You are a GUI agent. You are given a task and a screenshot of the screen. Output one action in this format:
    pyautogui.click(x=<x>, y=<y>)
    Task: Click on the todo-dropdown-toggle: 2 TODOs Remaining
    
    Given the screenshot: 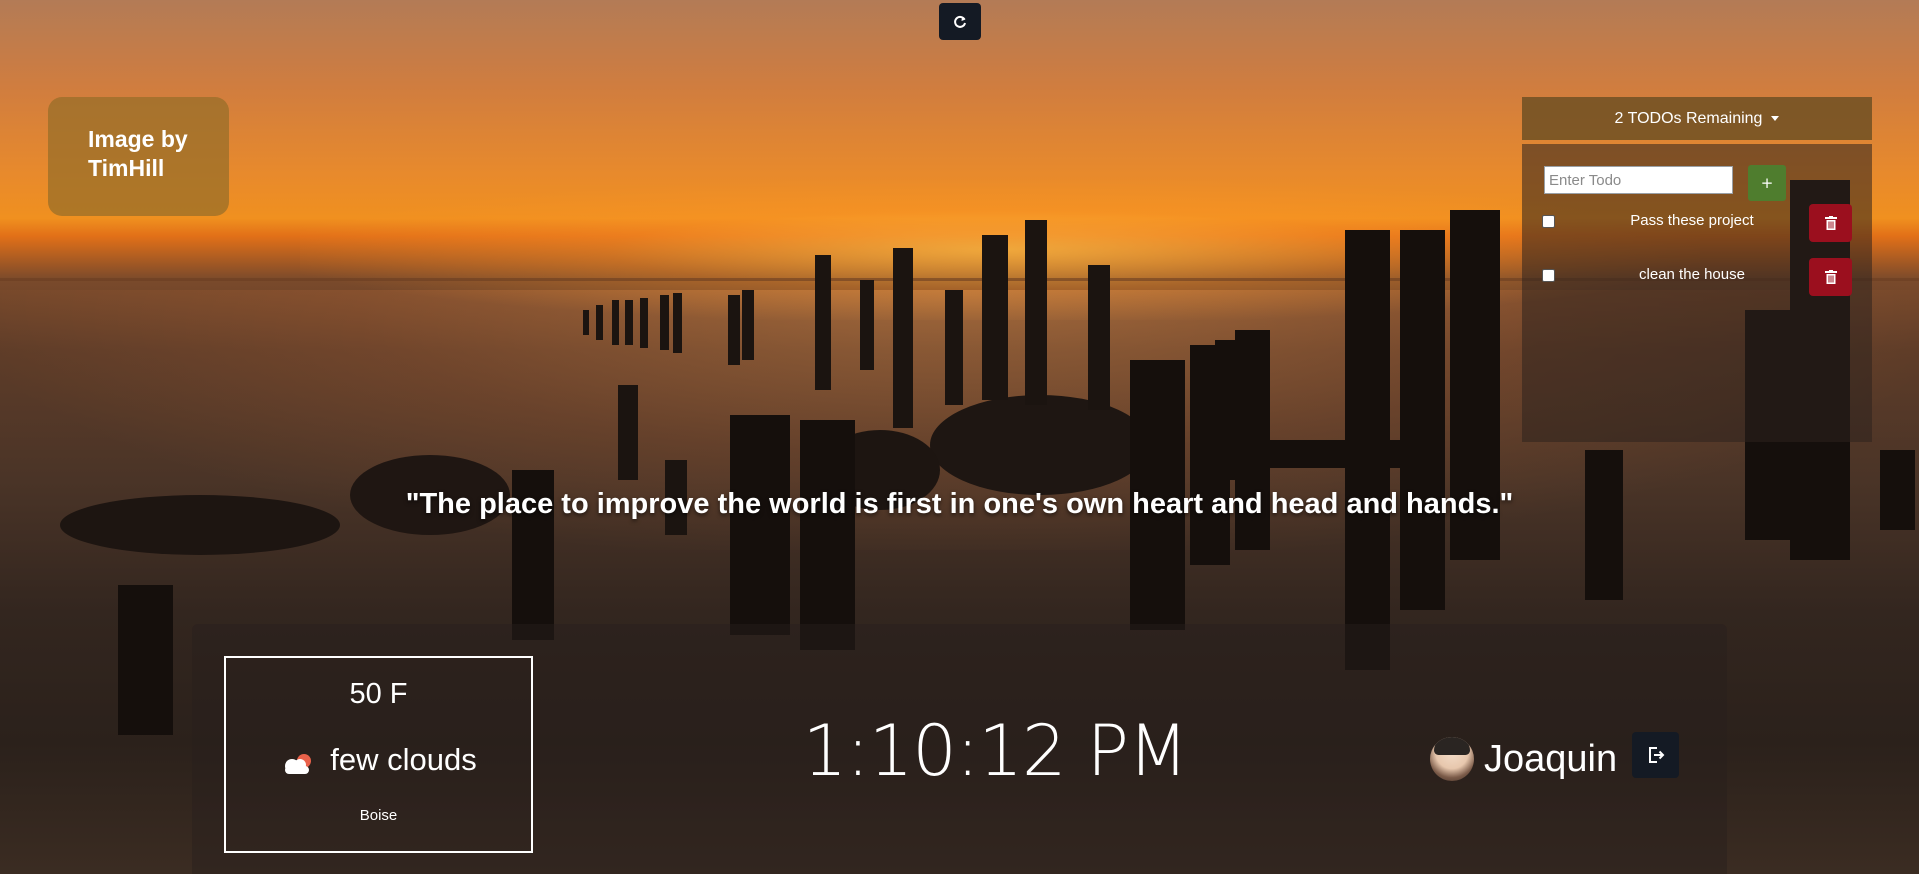 What is the action you would take?
    pyautogui.click(x=1697, y=118)
    